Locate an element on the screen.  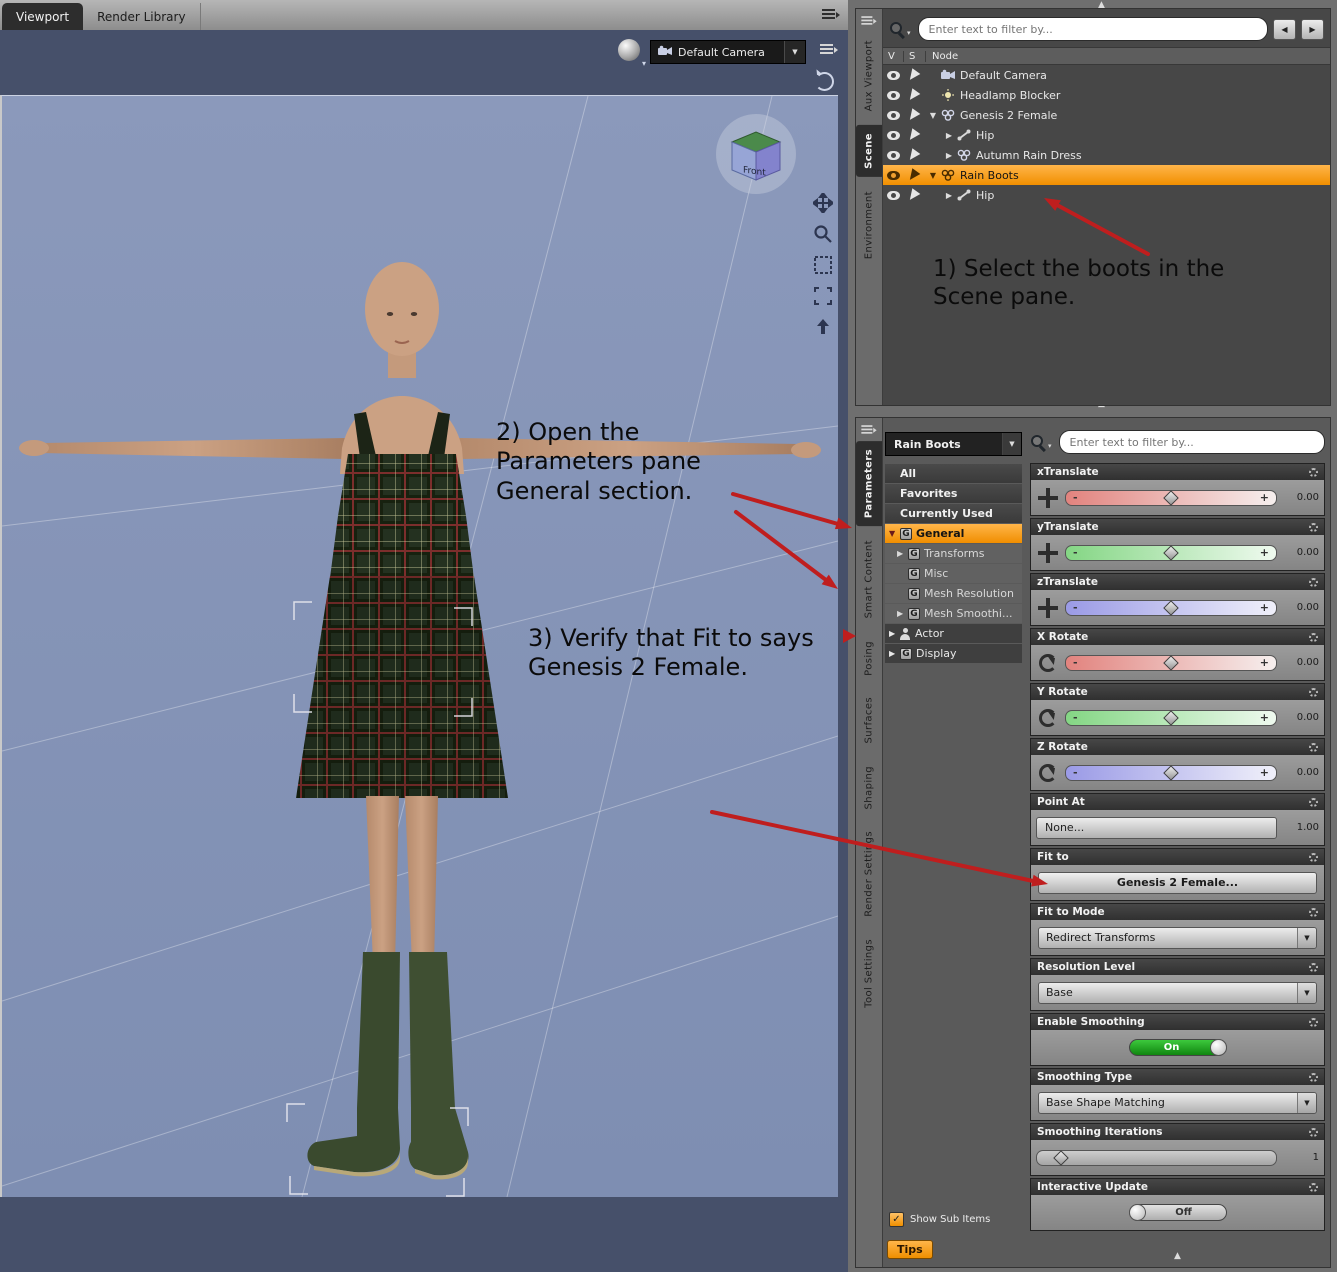
node-label: Genesis 2 Female is located at coordinates (1008, 115).